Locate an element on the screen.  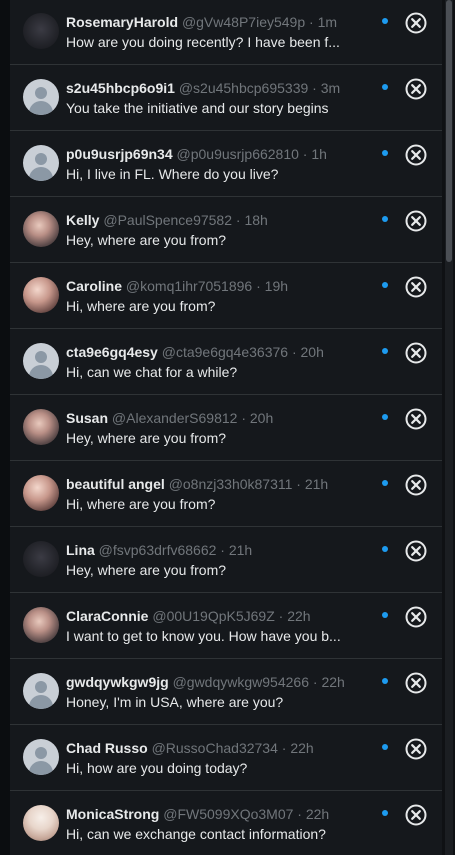
display-name: Lina is located at coordinates (80, 550).